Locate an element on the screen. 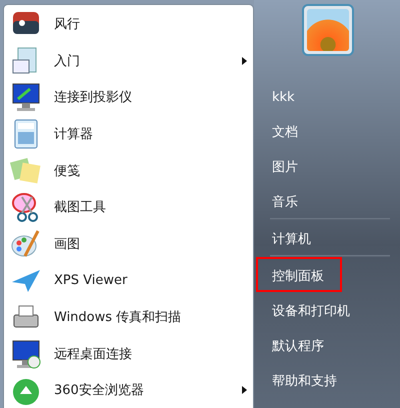  menu-link: 控制面板 is located at coordinates (299, 274).